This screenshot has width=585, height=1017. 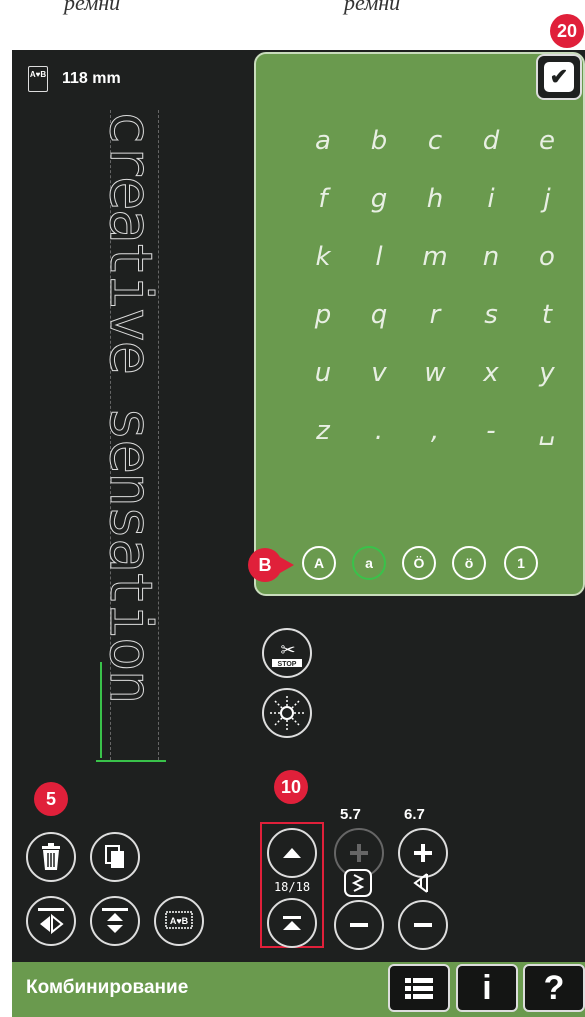 I want to click on key-e: e, so click(x=547, y=141).